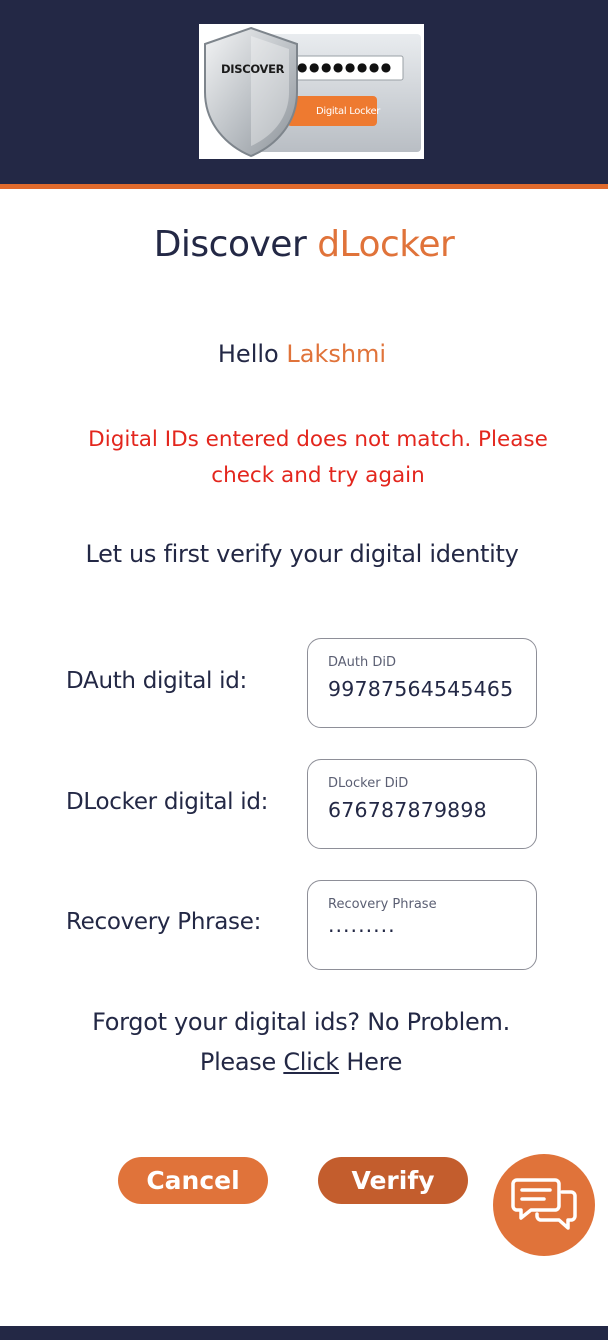  I want to click on chat-bubbles-icon, so click(544, 1204).